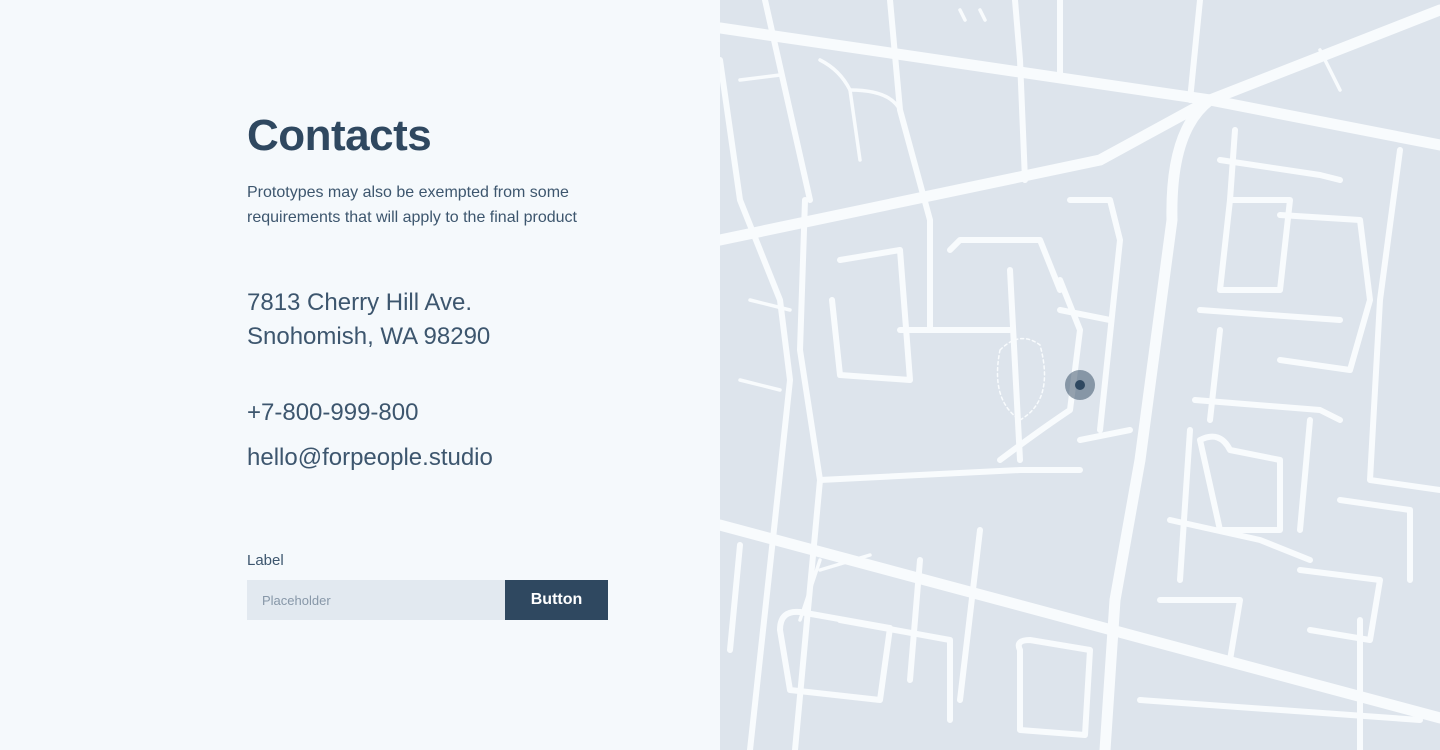 This screenshot has height=750, width=1440. What do you see at coordinates (359, 302) in the screenshot?
I see `address-line-1: 7813 Cherry Hill Ave.` at bounding box center [359, 302].